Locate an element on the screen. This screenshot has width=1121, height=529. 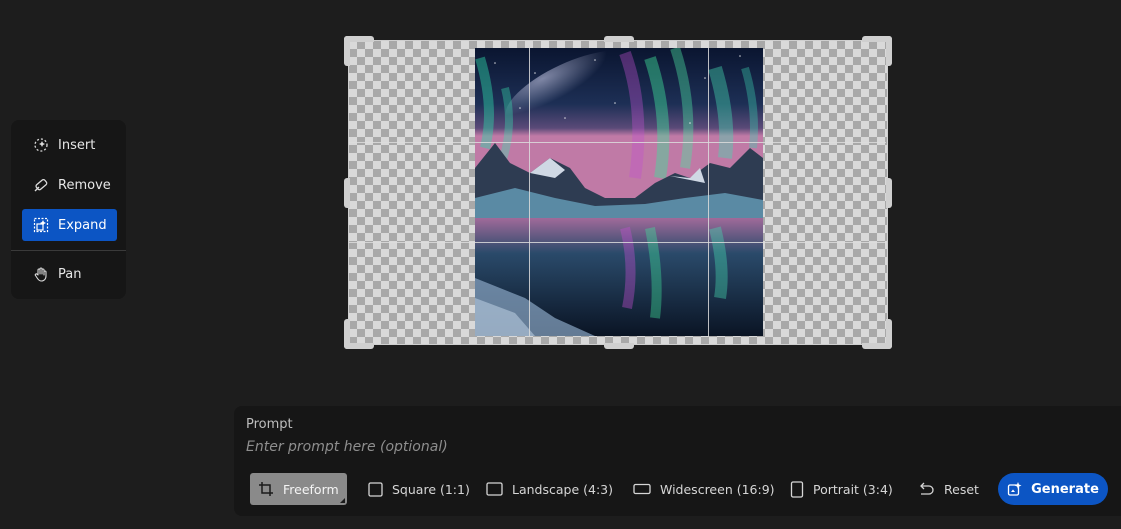
landscape-option: Landscape (4:3) is located at coordinates (549, 489).